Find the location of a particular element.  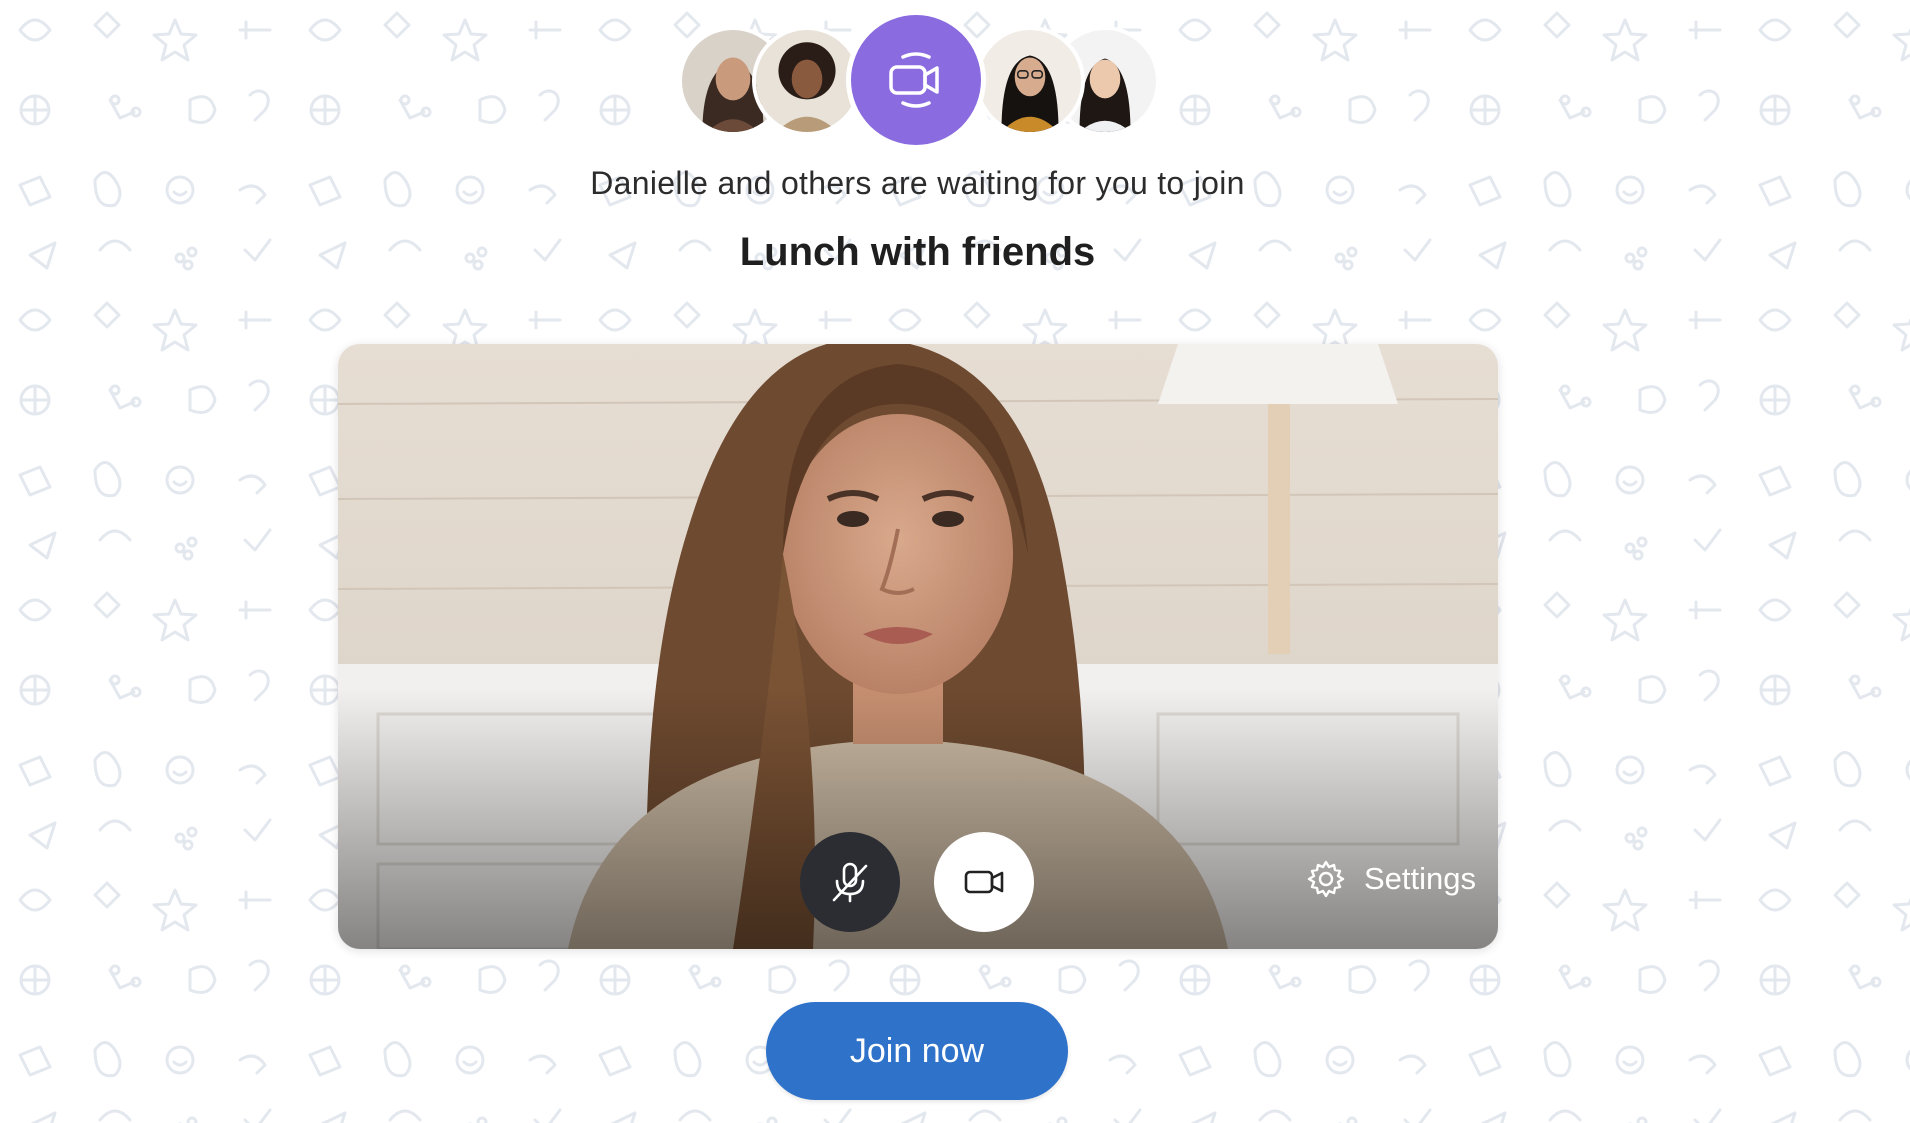

video-overlay is located at coordinates (918, 819).